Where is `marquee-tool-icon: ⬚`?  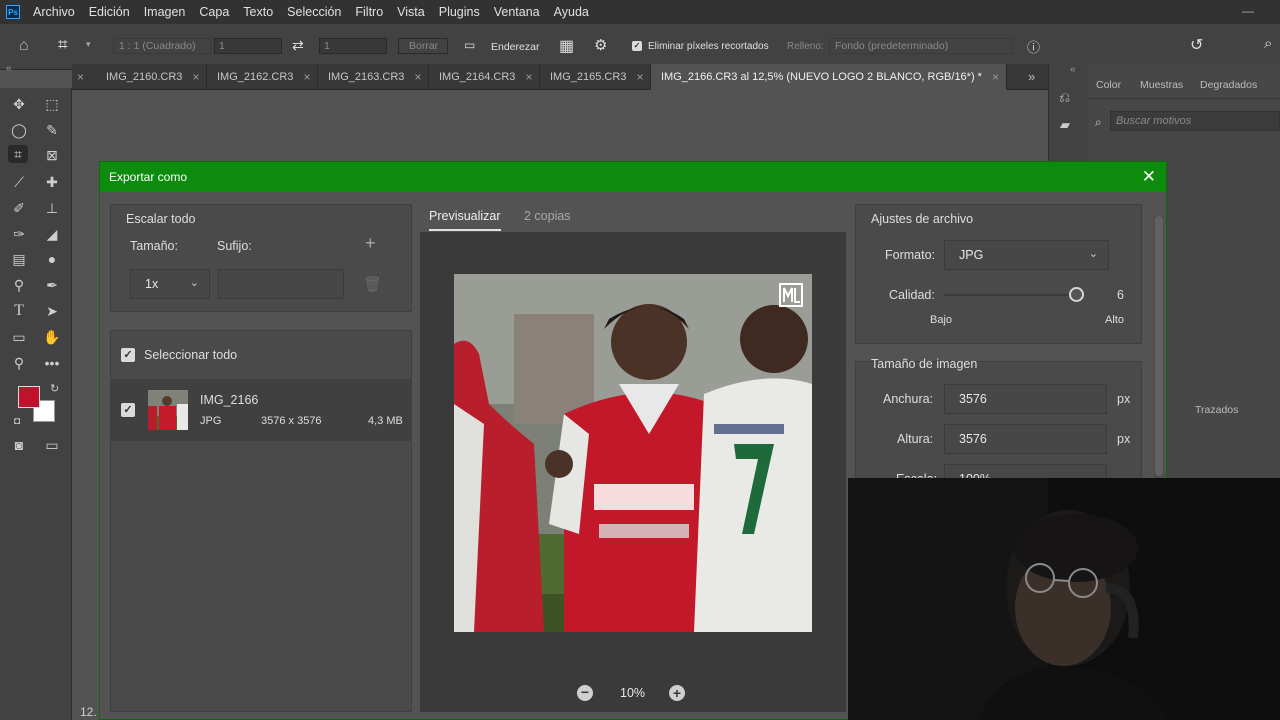 marquee-tool-icon: ⬚ is located at coordinates (52, 104).